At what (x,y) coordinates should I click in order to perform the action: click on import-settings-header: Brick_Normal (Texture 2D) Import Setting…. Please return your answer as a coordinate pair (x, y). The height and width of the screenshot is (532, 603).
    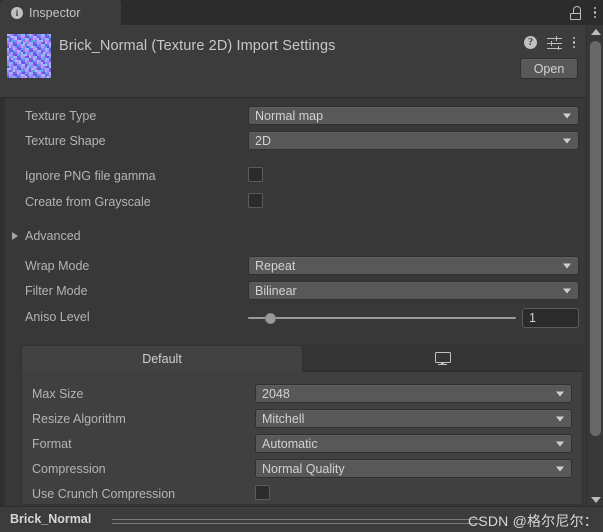
    Looking at the image, I should click on (293, 61).